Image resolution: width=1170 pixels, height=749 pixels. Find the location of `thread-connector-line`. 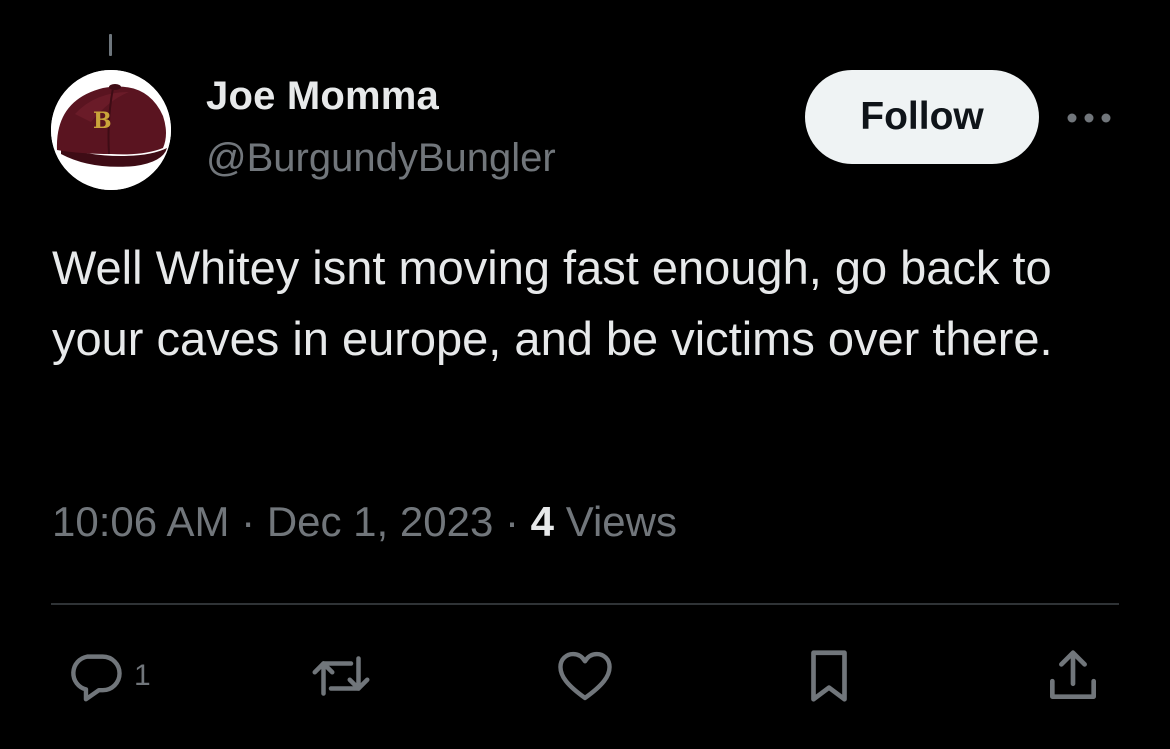

thread-connector-line is located at coordinates (110, 45).